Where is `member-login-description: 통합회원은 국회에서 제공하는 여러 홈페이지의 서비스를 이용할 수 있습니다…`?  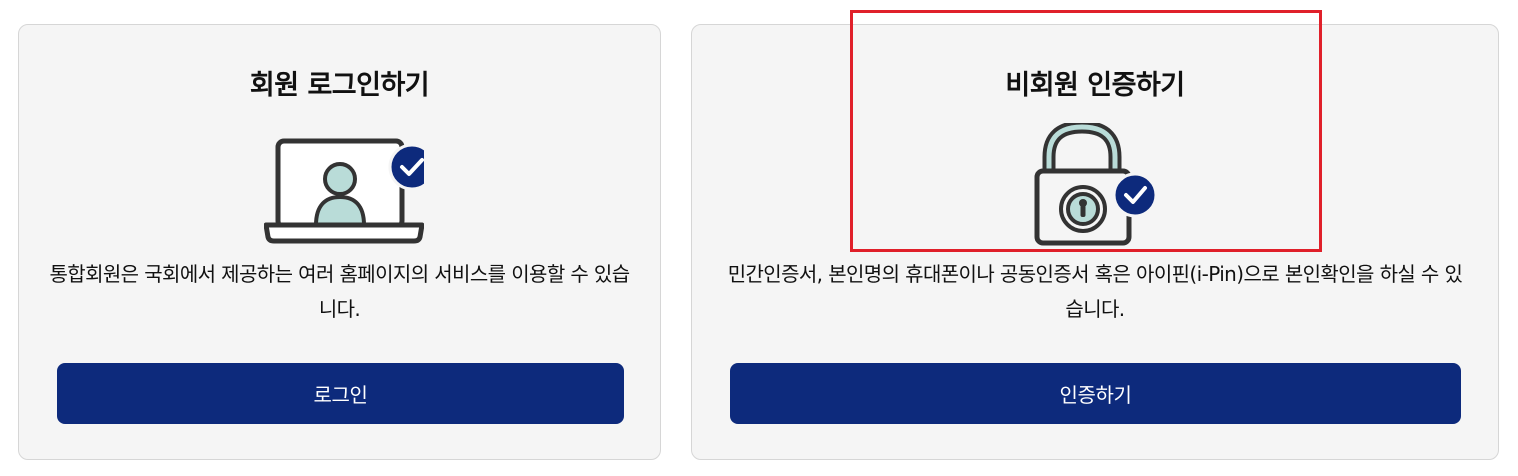
member-login-description: 통합회원은 국회에서 제공하는 여러 홈페이지의 서비스를 이용할 수 있습니다… is located at coordinates (339, 291).